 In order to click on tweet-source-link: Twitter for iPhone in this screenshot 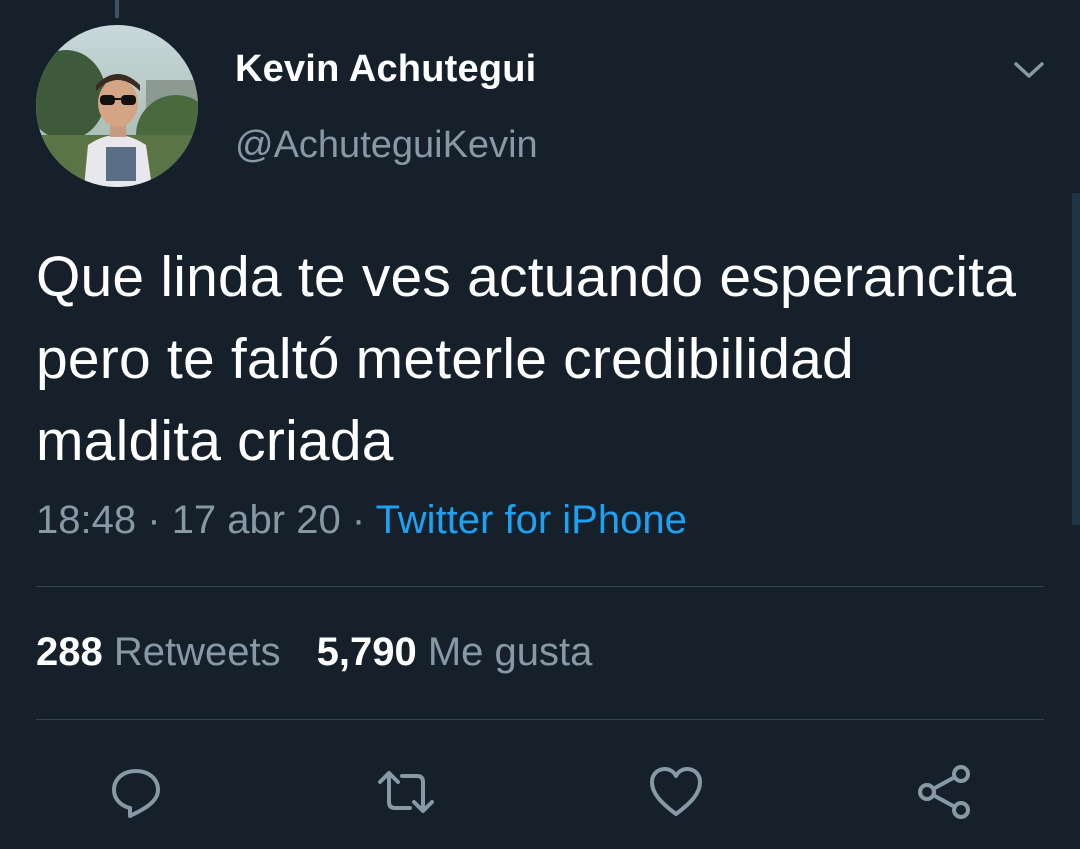, I will do `click(531, 520)`.